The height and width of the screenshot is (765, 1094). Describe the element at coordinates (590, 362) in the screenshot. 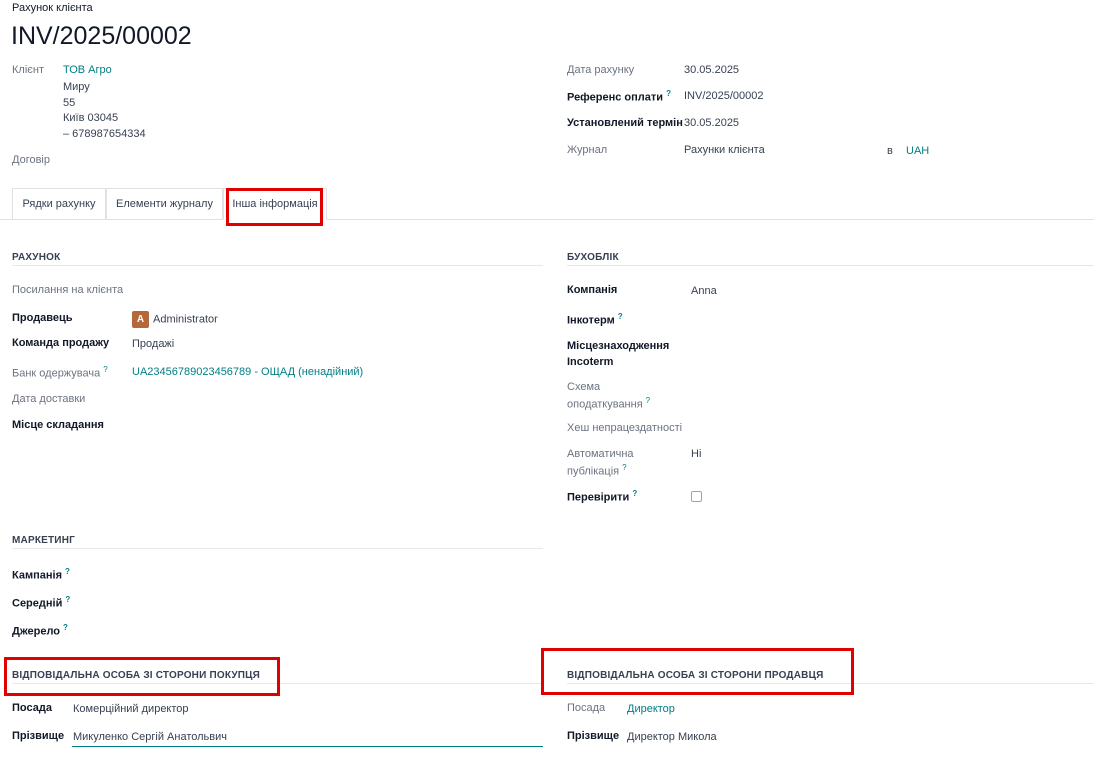

I see `incoterm-location-label-line2: Incoterm` at that location.